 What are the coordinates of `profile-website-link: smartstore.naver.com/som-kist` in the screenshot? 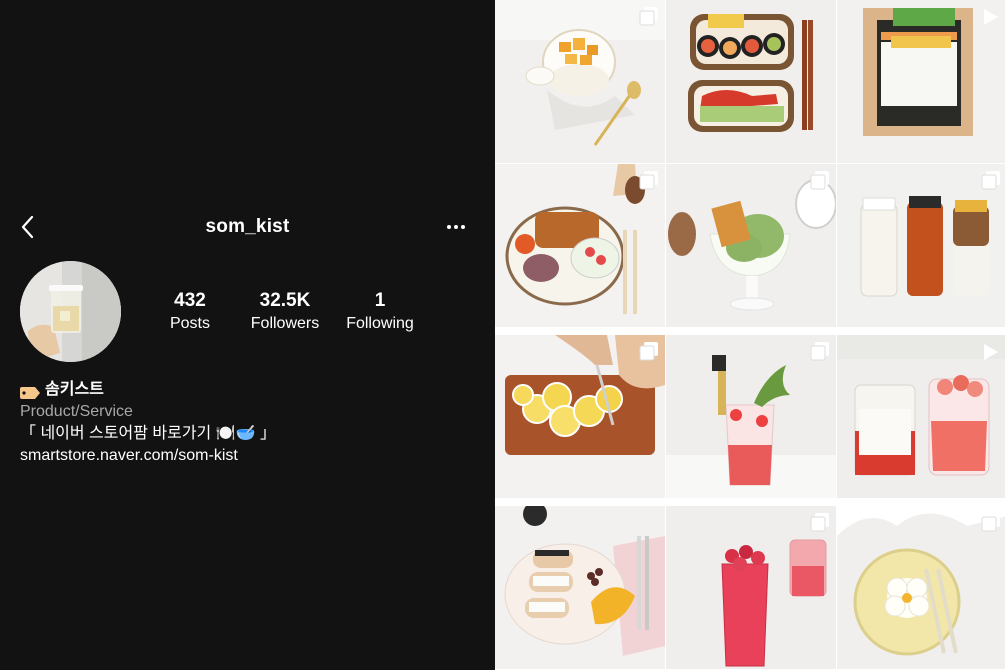 It's located at (250, 456).